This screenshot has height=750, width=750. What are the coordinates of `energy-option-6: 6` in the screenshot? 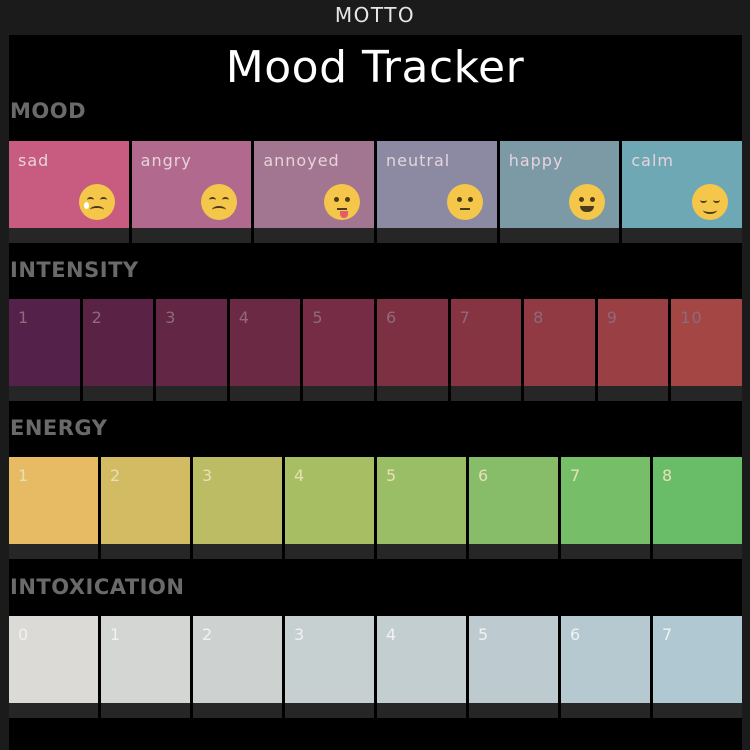 It's located at (513, 508).